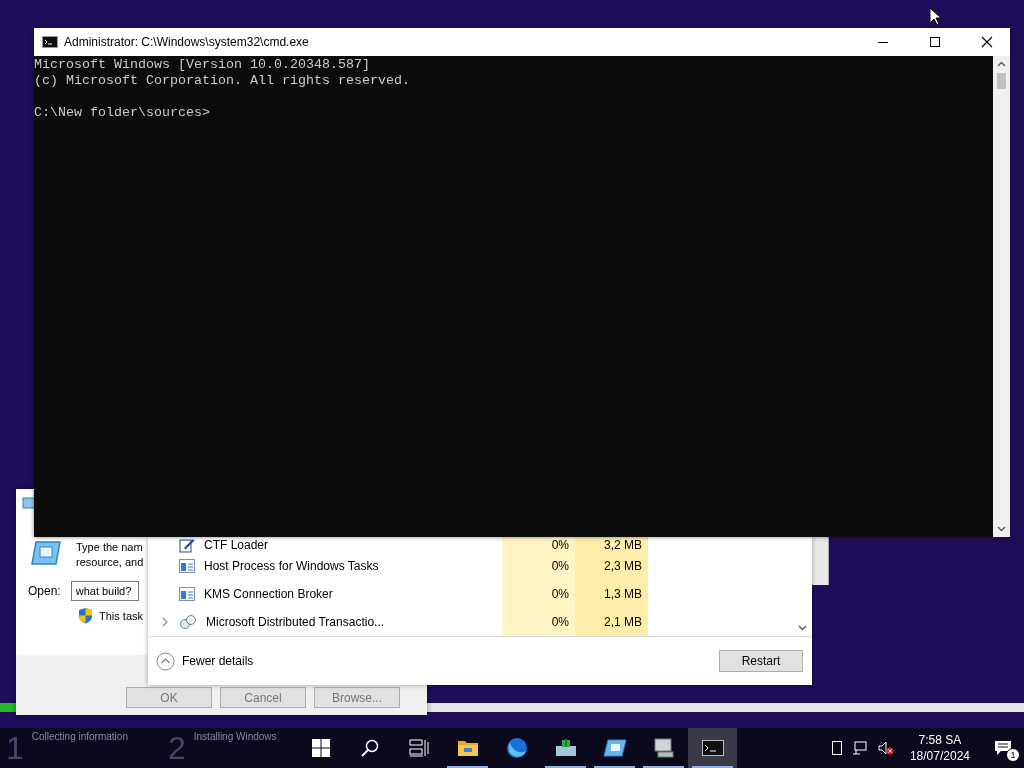 The width and height of the screenshot is (1024, 768). What do you see at coordinates (935, 16) in the screenshot?
I see `mouse-pointer-icon` at bounding box center [935, 16].